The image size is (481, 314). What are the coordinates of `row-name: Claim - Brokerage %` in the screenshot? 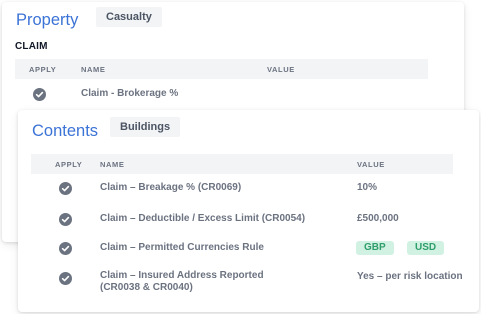 It's located at (130, 93).